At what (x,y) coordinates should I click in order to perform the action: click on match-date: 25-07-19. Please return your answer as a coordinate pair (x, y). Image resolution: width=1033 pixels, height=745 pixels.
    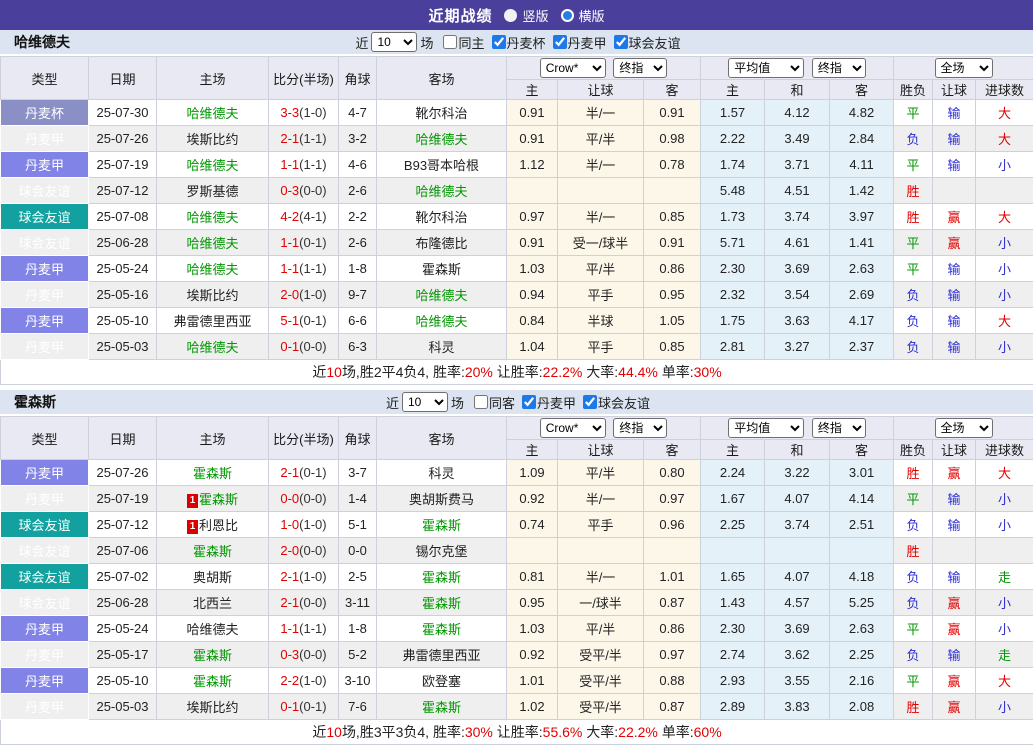
    Looking at the image, I should click on (123, 499).